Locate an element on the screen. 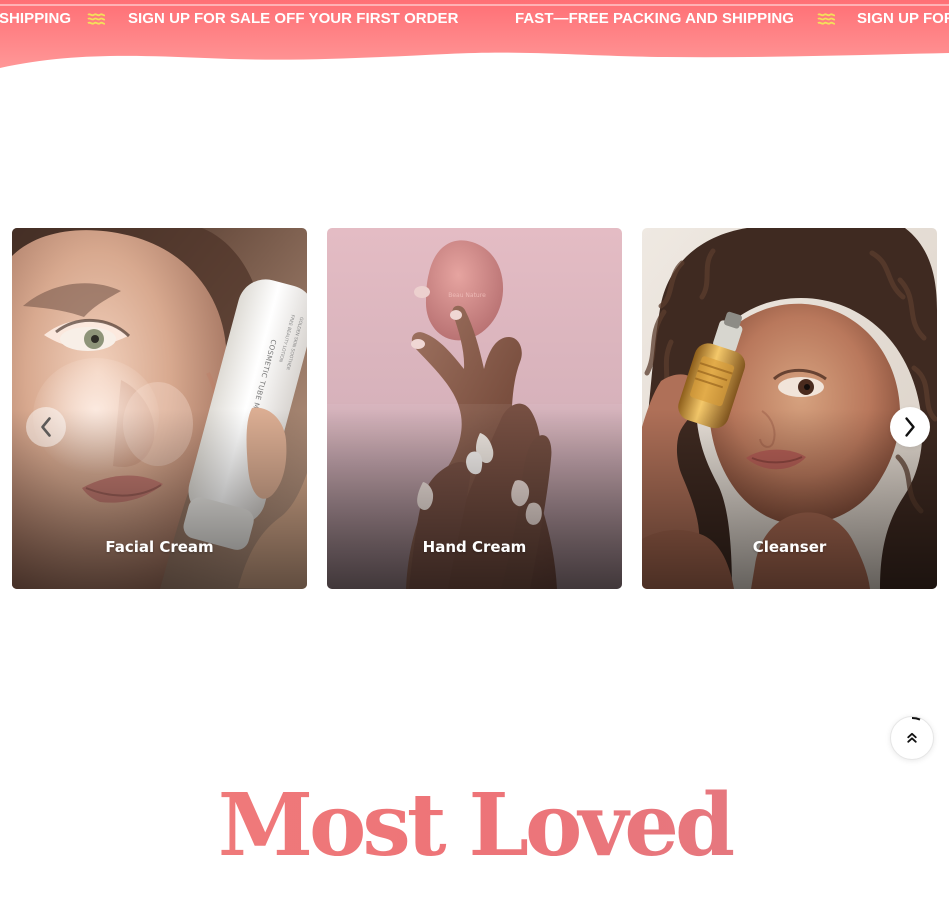 The width and height of the screenshot is (949, 907). carousel-next-button is located at coordinates (910, 427).